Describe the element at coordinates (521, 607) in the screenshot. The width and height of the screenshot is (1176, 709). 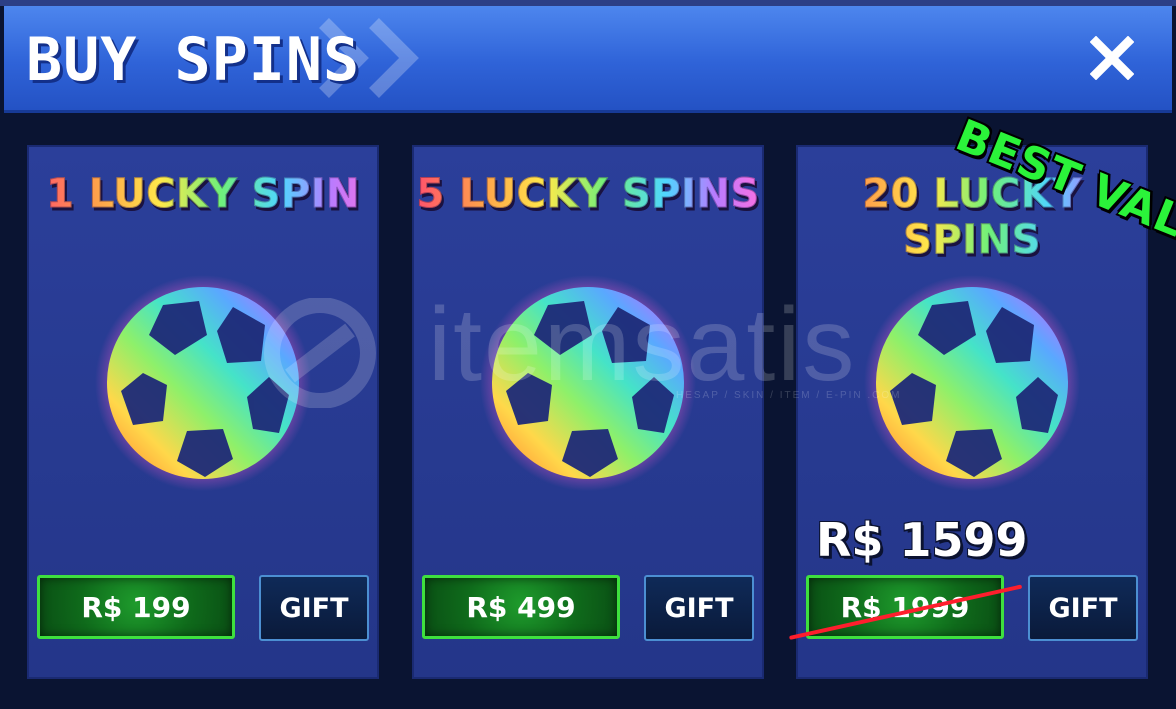
I see `buy-button: R$ 499` at that location.